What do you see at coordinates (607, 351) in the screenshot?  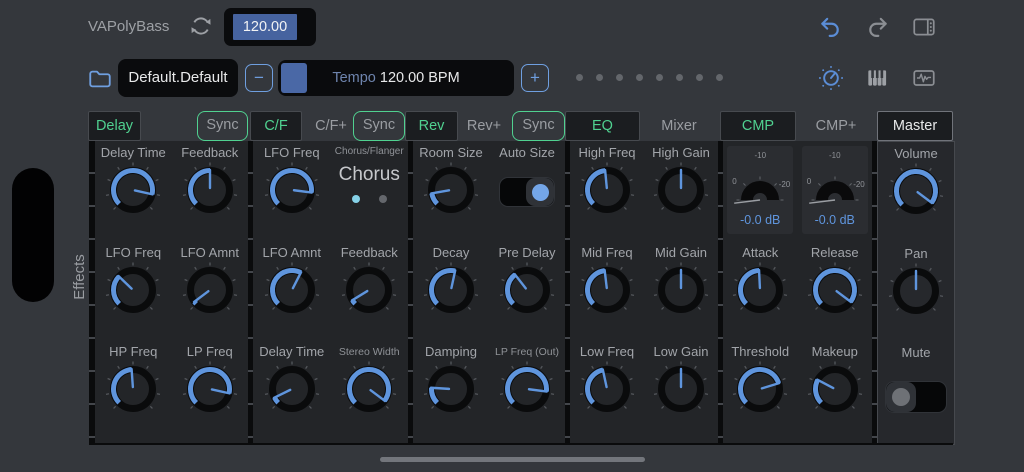 I see `knob-label: Low Freq` at bounding box center [607, 351].